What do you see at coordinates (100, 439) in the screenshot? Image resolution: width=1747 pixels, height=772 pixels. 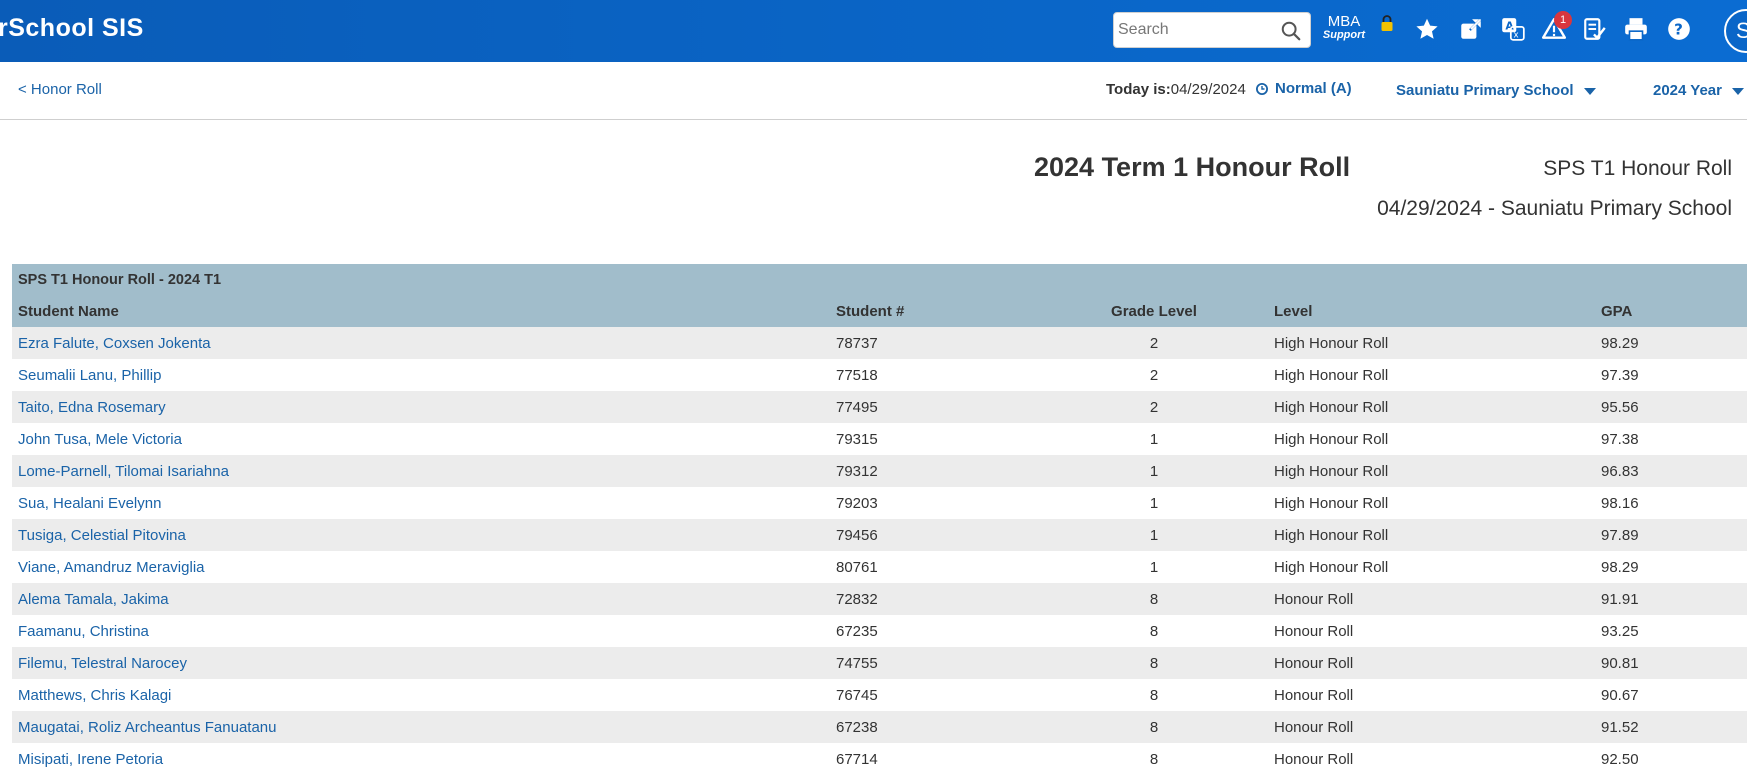 I see `student-name-link: John Tusa, Mele Victoria` at bounding box center [100, 439].